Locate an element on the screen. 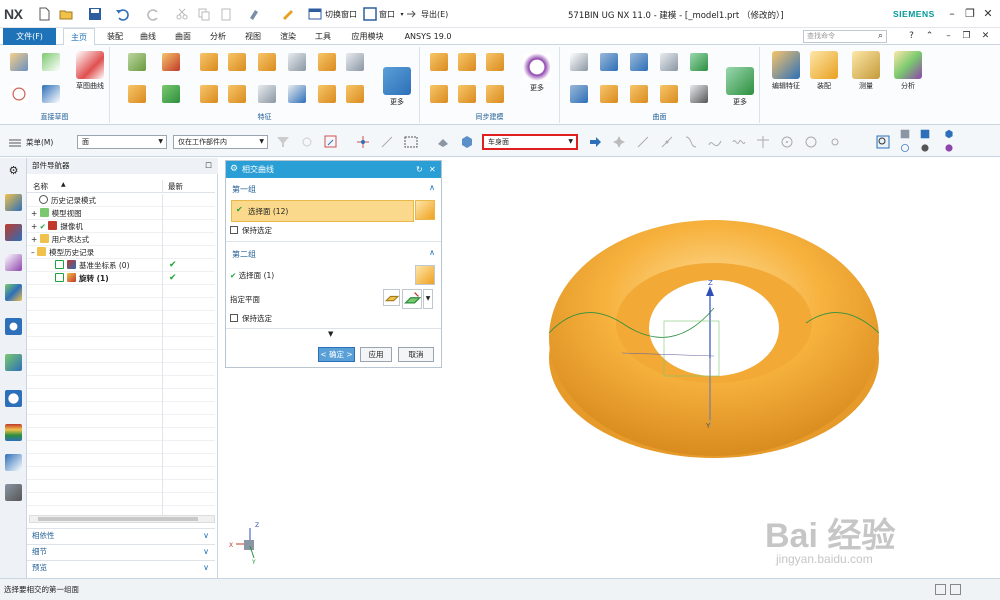 The width and height of the screenshot is (1000, 600). reset-icon: ↻ is located at coordinates (419, 169).